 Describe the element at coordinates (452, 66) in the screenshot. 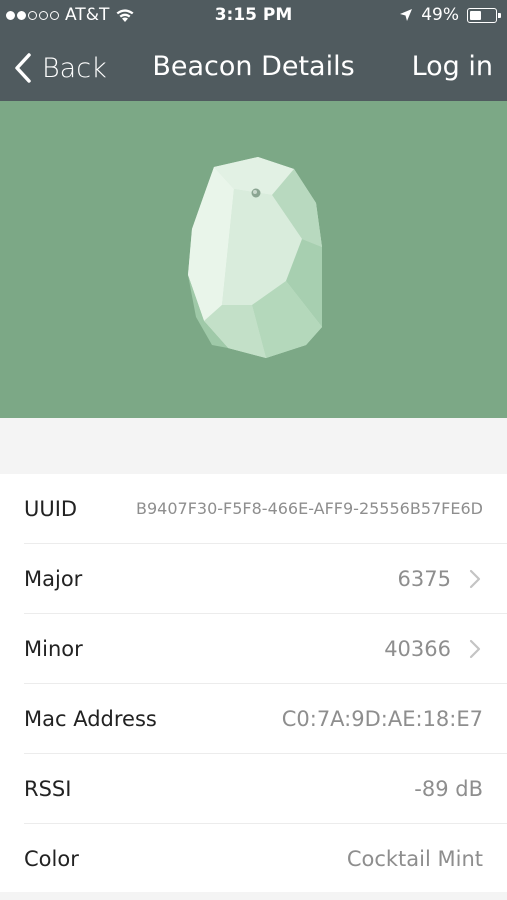

I see `login-button: Log in` at that location.